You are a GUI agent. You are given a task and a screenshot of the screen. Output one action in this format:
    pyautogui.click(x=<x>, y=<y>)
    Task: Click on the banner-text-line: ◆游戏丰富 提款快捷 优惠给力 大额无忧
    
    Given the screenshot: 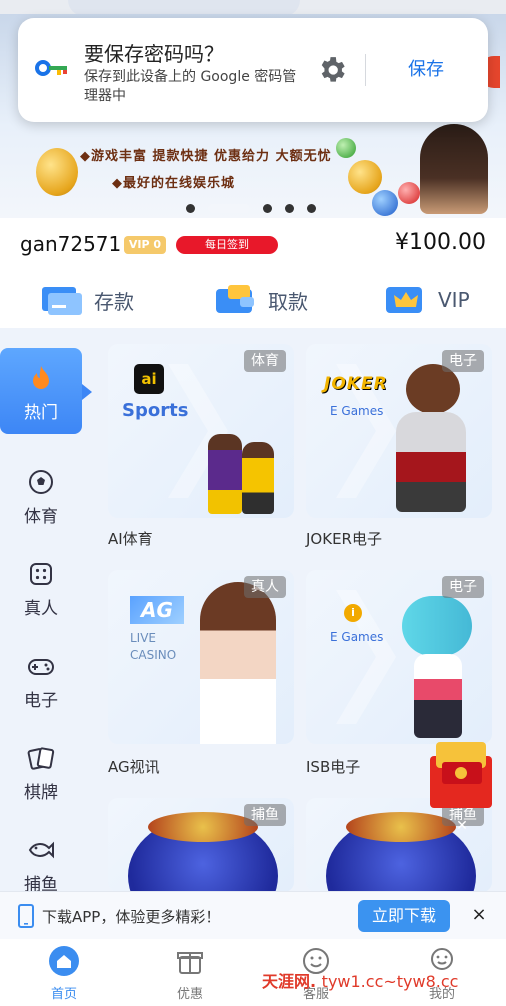 What is the action you would take?
    pyautogui.click(x=206, y=156)
    